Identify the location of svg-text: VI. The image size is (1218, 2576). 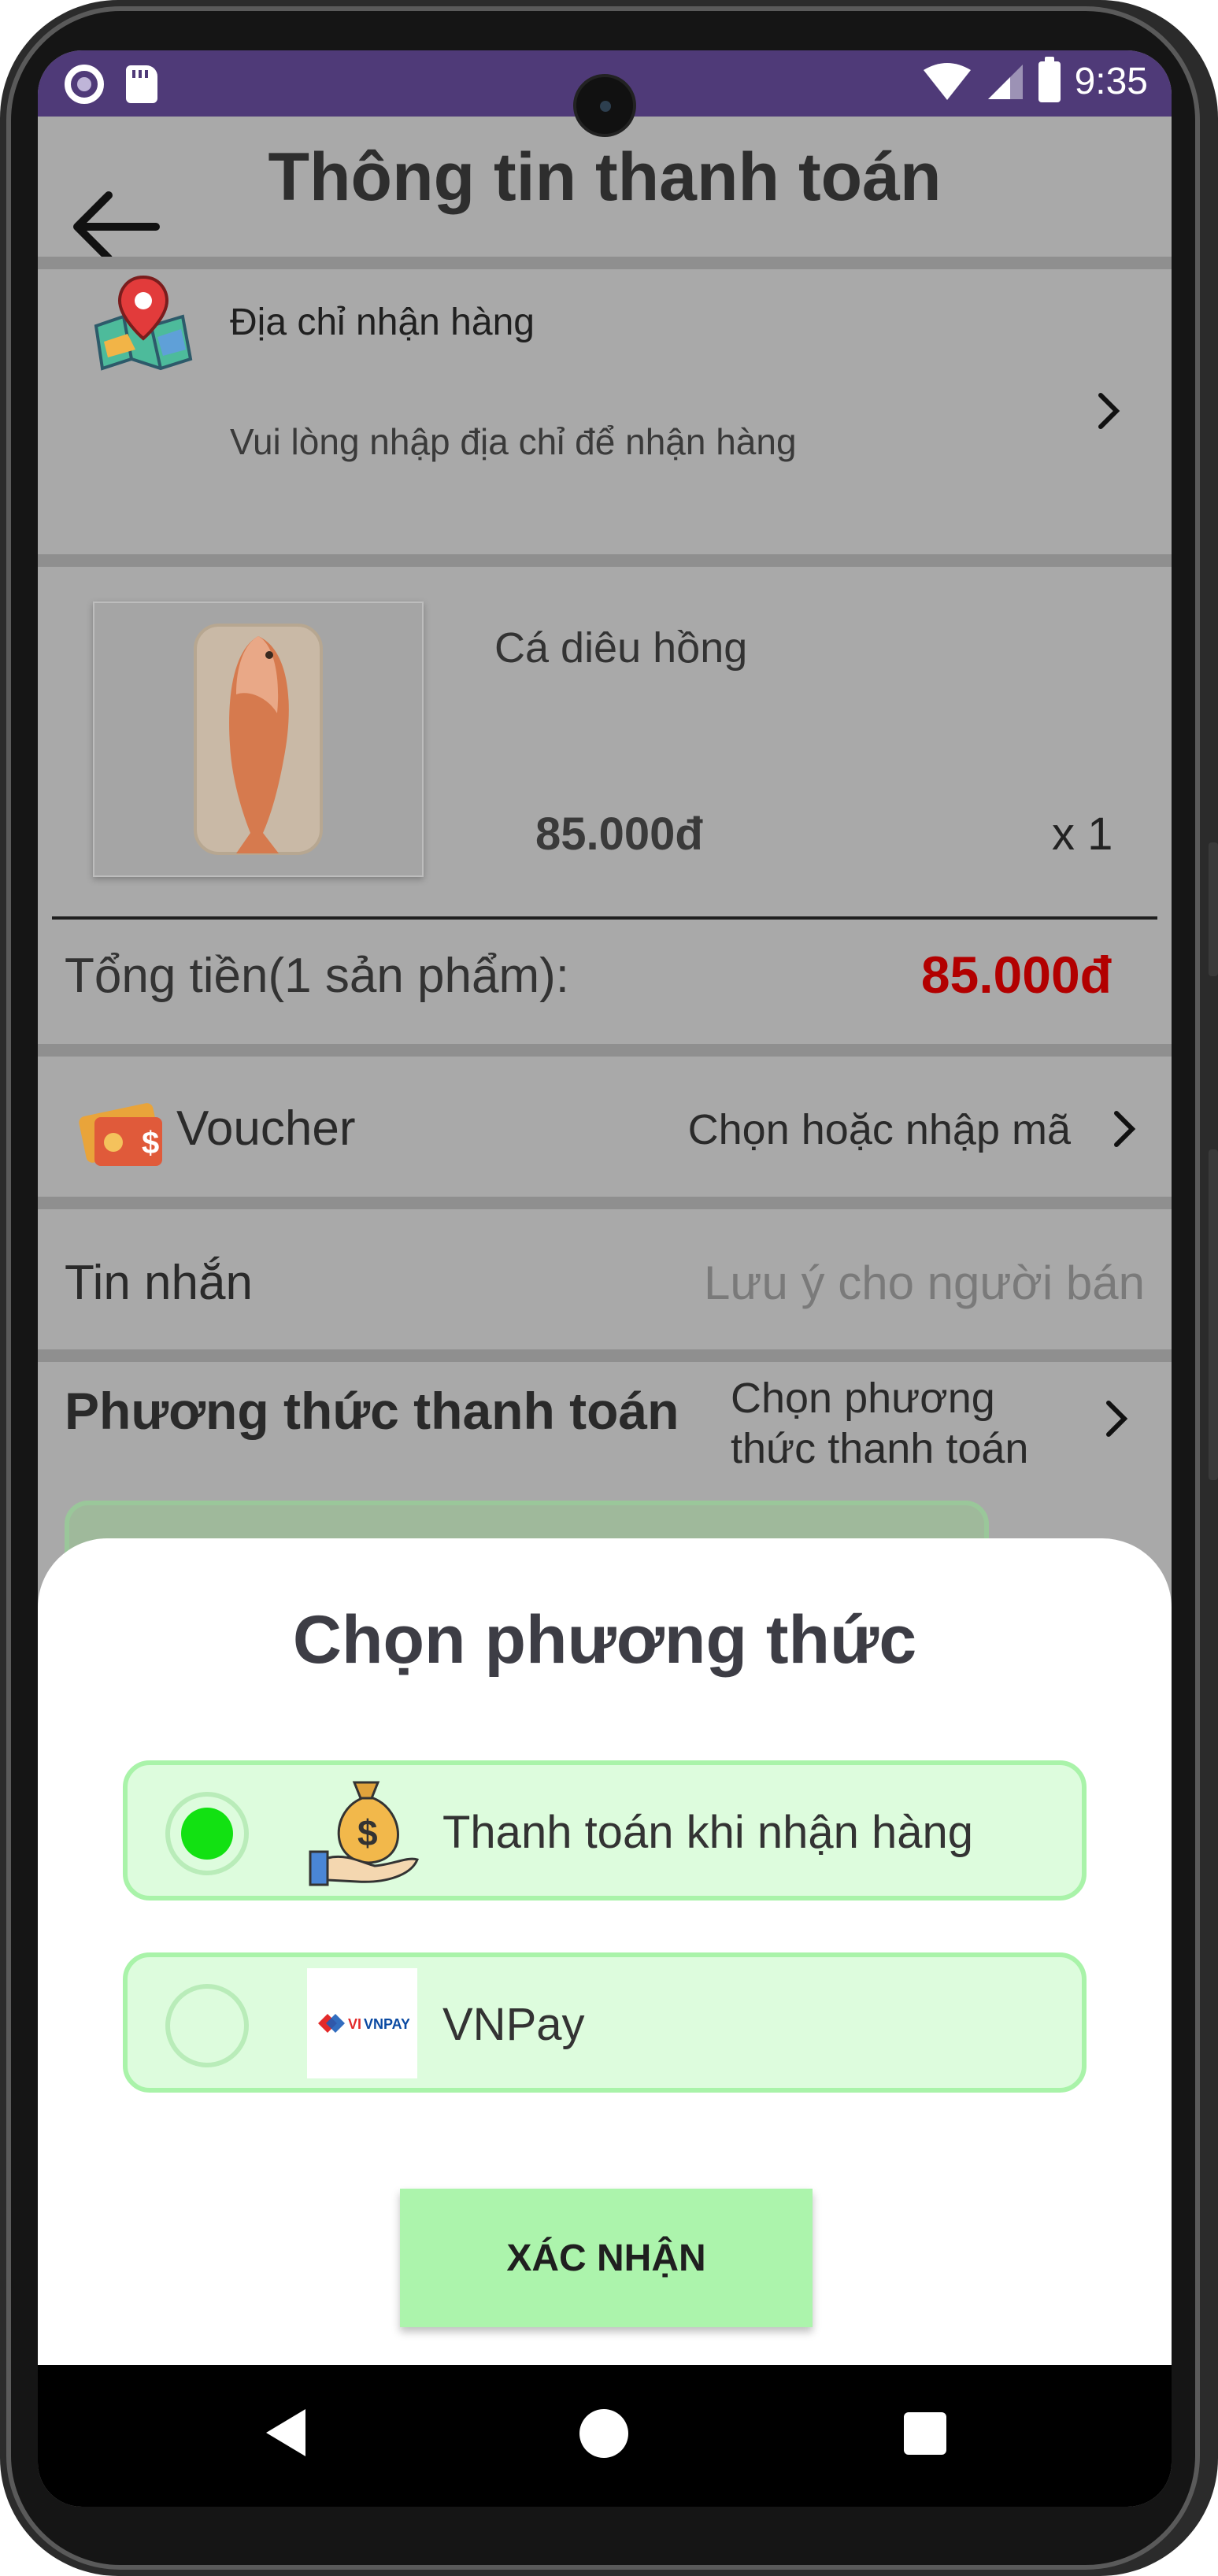
(354, 2024).